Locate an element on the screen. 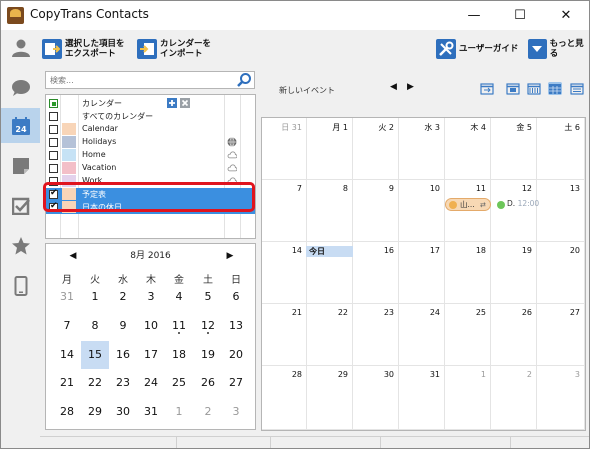  search-input is located at coordinates (140, 80).